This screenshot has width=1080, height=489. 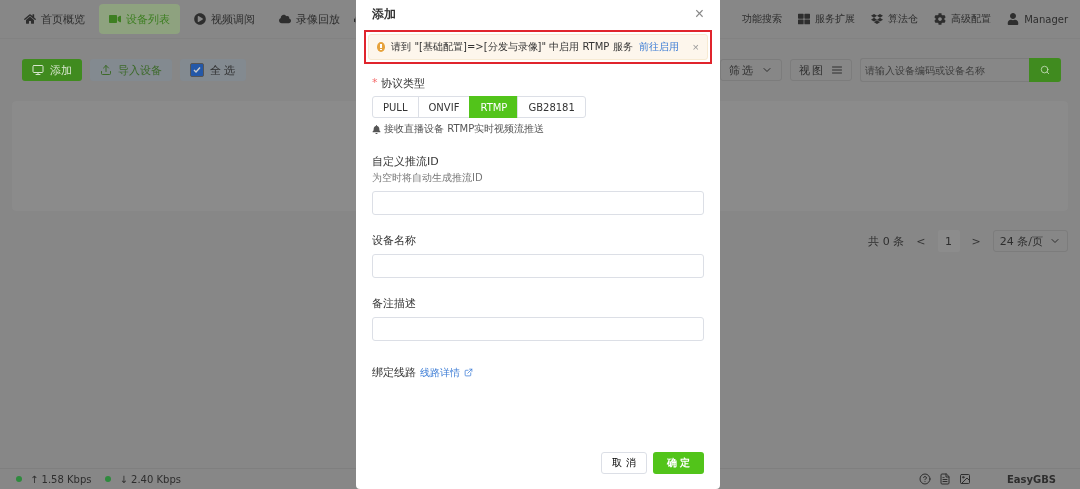 What do you see at coordinates (944, 70) in the screenshot?
I see `search-field: 请输入设备编码或设备名称` at bounding box center [944, 70].